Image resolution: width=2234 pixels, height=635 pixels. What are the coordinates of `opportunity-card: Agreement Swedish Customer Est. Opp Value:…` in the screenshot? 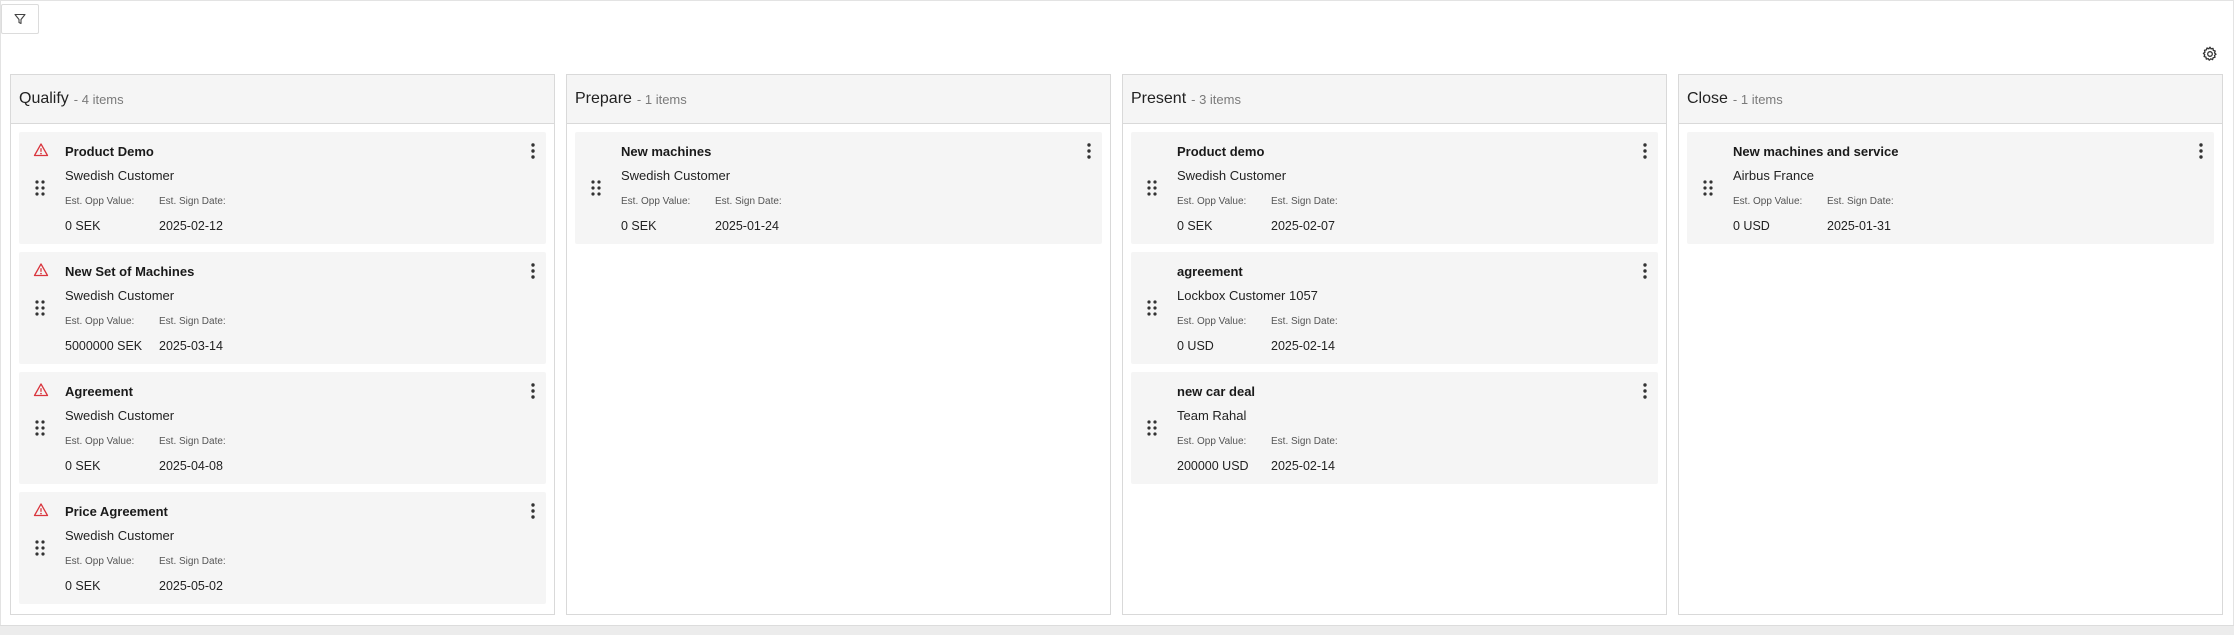 It's located at (282, 428).